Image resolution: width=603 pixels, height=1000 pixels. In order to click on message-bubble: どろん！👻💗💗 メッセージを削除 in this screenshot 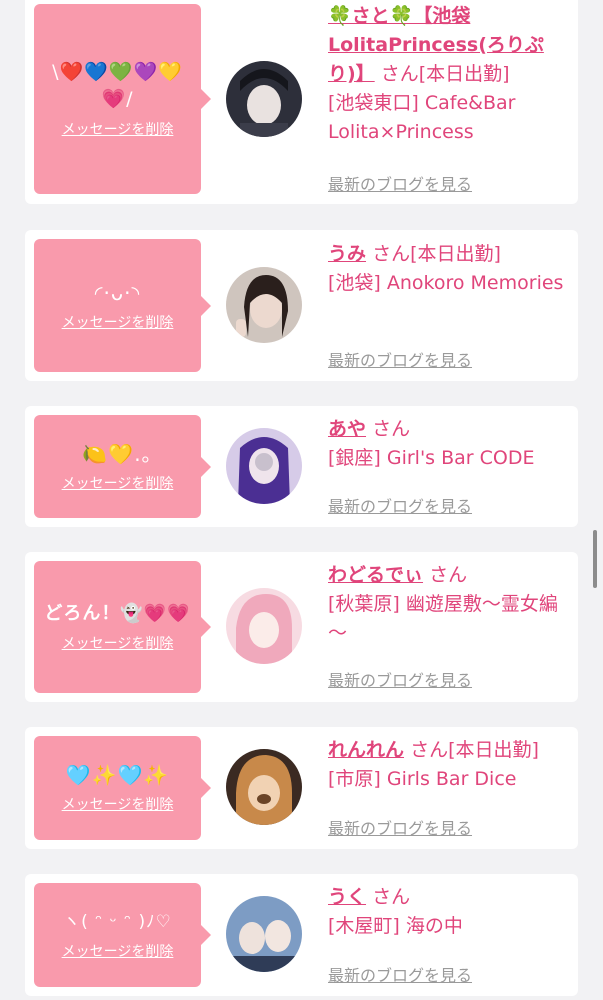, I will do `click(122, 627)`.